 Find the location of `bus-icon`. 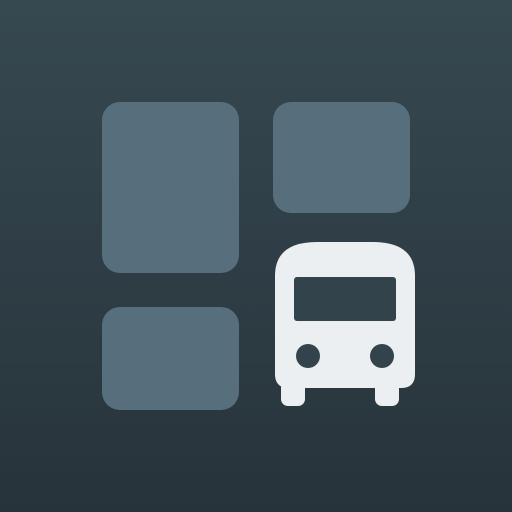

bus-icon is located at coordinates (345, 324).